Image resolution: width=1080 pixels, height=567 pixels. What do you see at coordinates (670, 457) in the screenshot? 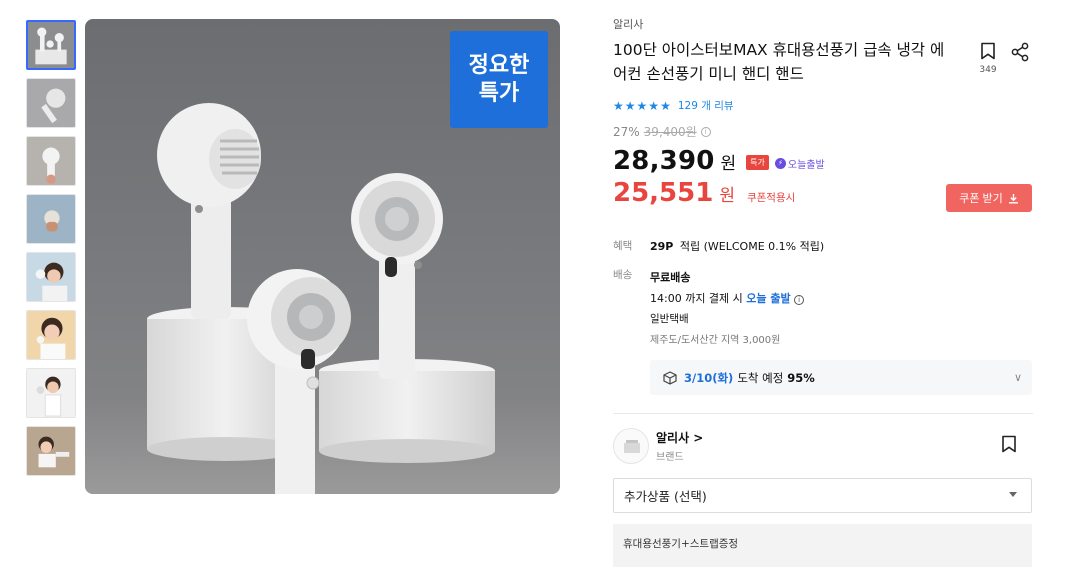
I see `seller-type: 브랜드` at bounding box center [670, 457].